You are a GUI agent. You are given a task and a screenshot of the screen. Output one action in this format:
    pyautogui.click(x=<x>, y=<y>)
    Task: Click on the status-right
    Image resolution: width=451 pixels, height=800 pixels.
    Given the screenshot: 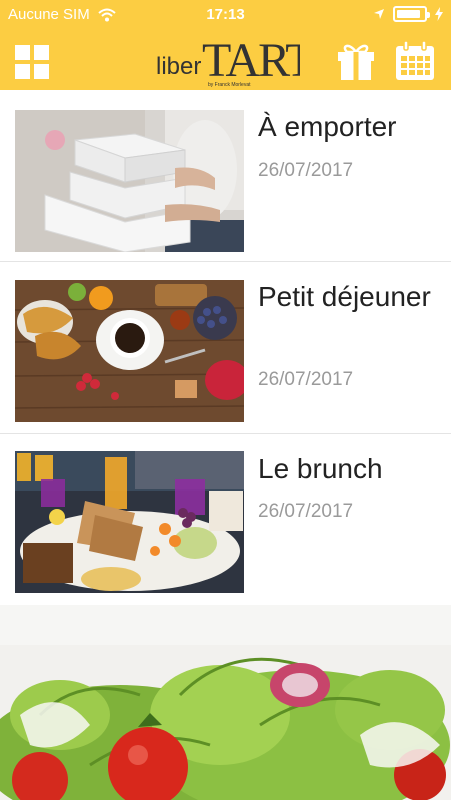 What is the action you would take?
    pyautogui.click(x=408, y=14)
    